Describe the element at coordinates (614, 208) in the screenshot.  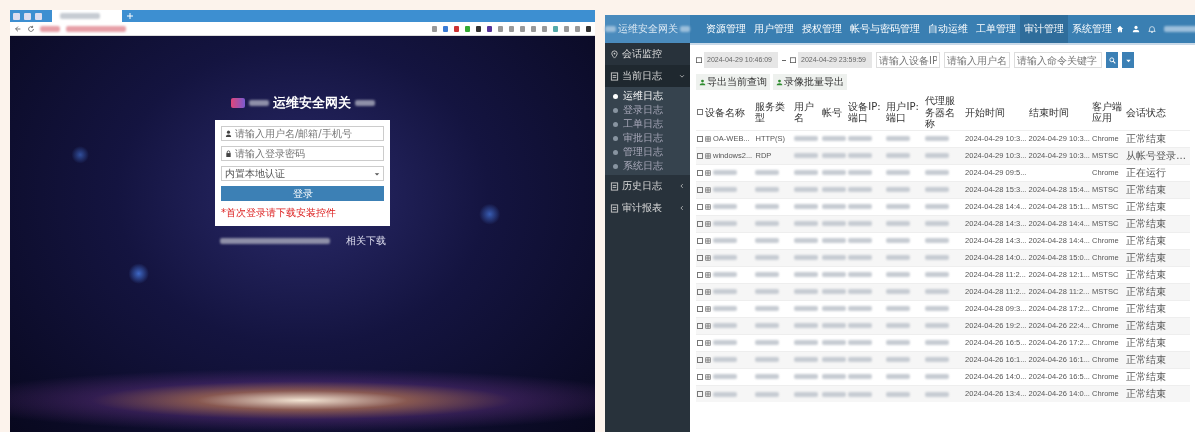
I see `document-icon` at that location.